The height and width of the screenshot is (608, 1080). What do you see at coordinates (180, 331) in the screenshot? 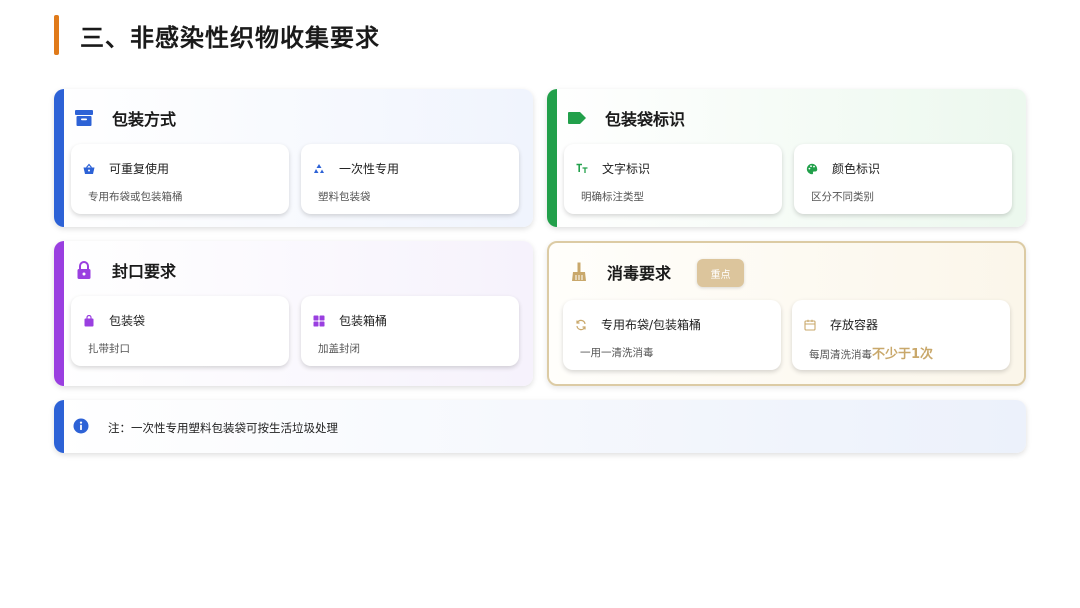
I see `option-bag: 包装袋 扎带封口` at bounding box center [180, 331].